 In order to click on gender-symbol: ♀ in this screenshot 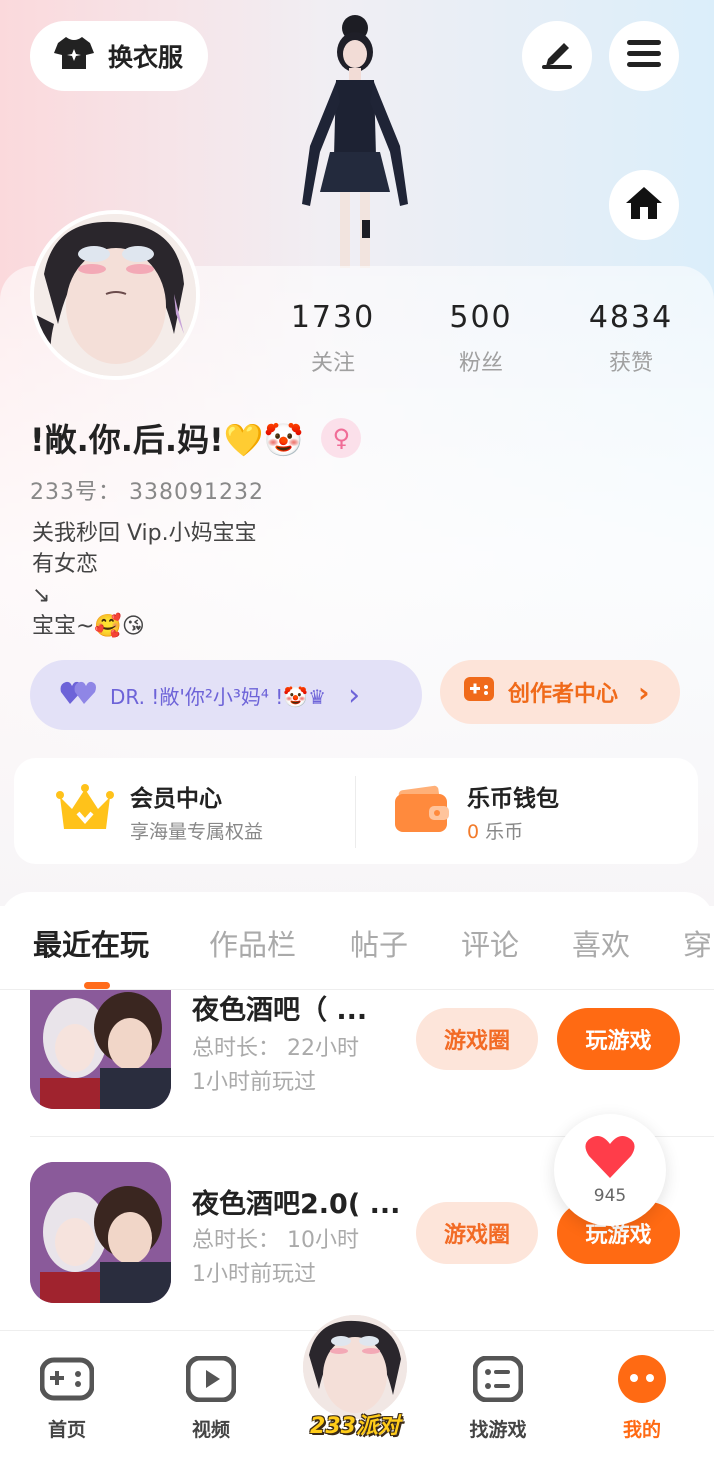, I will do `click(341, 438)`.